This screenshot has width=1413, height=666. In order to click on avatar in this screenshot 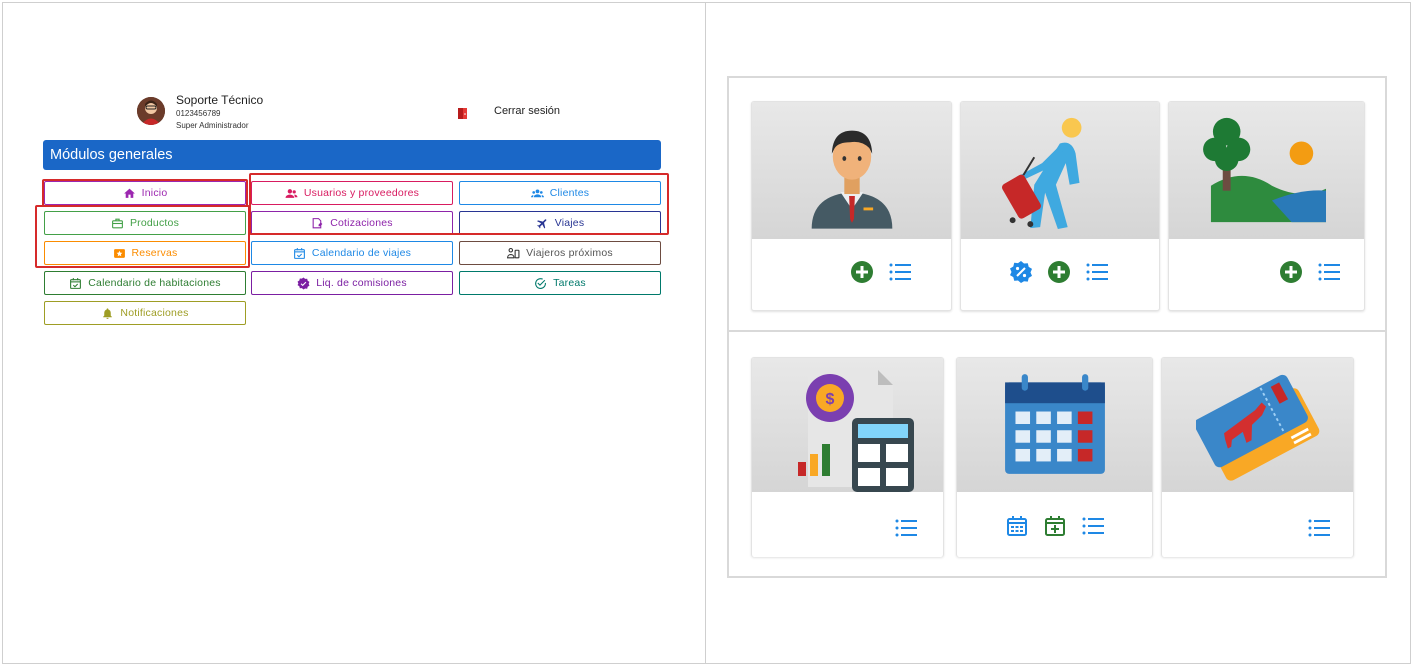, I will do `click(151, 111)`.